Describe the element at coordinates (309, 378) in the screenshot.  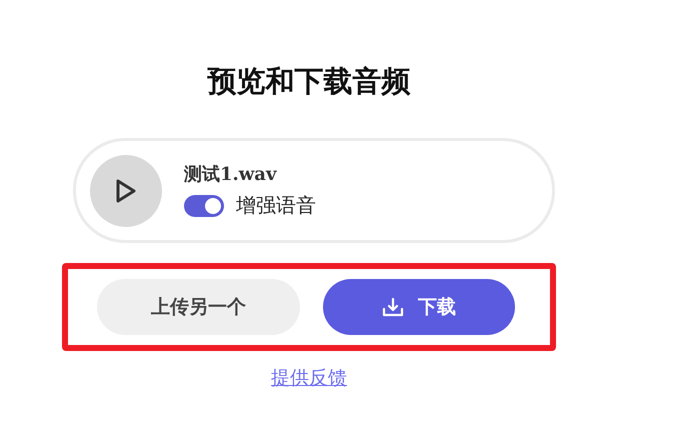
I see `feedback-link: 提供反馈` at that location.